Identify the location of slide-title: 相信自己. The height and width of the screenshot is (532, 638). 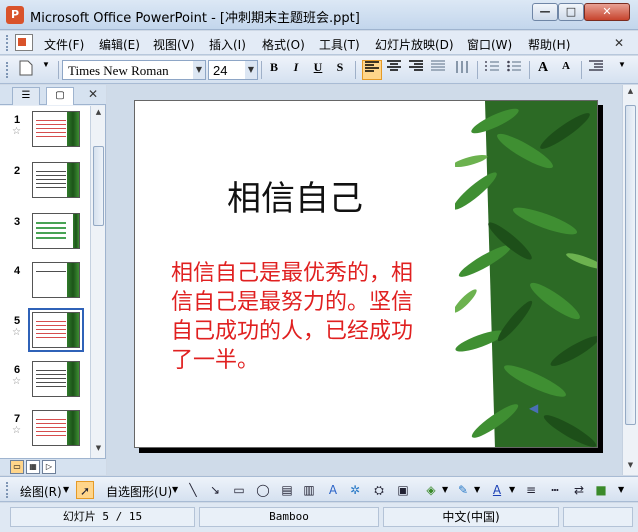
(295, 195).